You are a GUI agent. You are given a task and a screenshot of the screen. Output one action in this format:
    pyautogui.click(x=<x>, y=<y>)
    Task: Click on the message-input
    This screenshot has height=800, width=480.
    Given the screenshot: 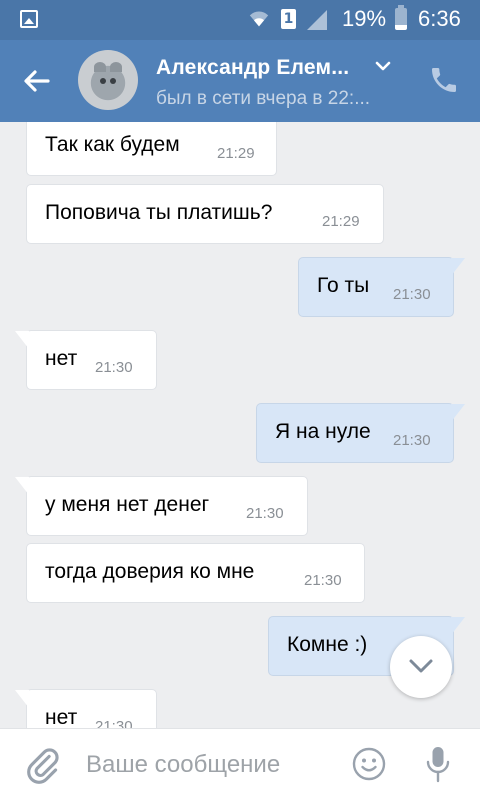 What is the action you would take?
    pyautogui.click(x=211, y=765)
    